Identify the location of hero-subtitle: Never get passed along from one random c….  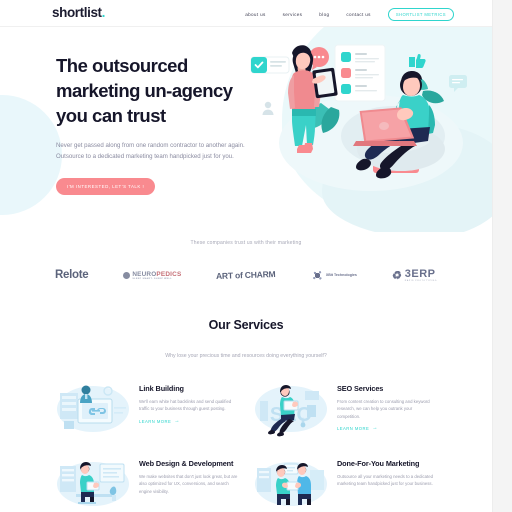
(150, 151).